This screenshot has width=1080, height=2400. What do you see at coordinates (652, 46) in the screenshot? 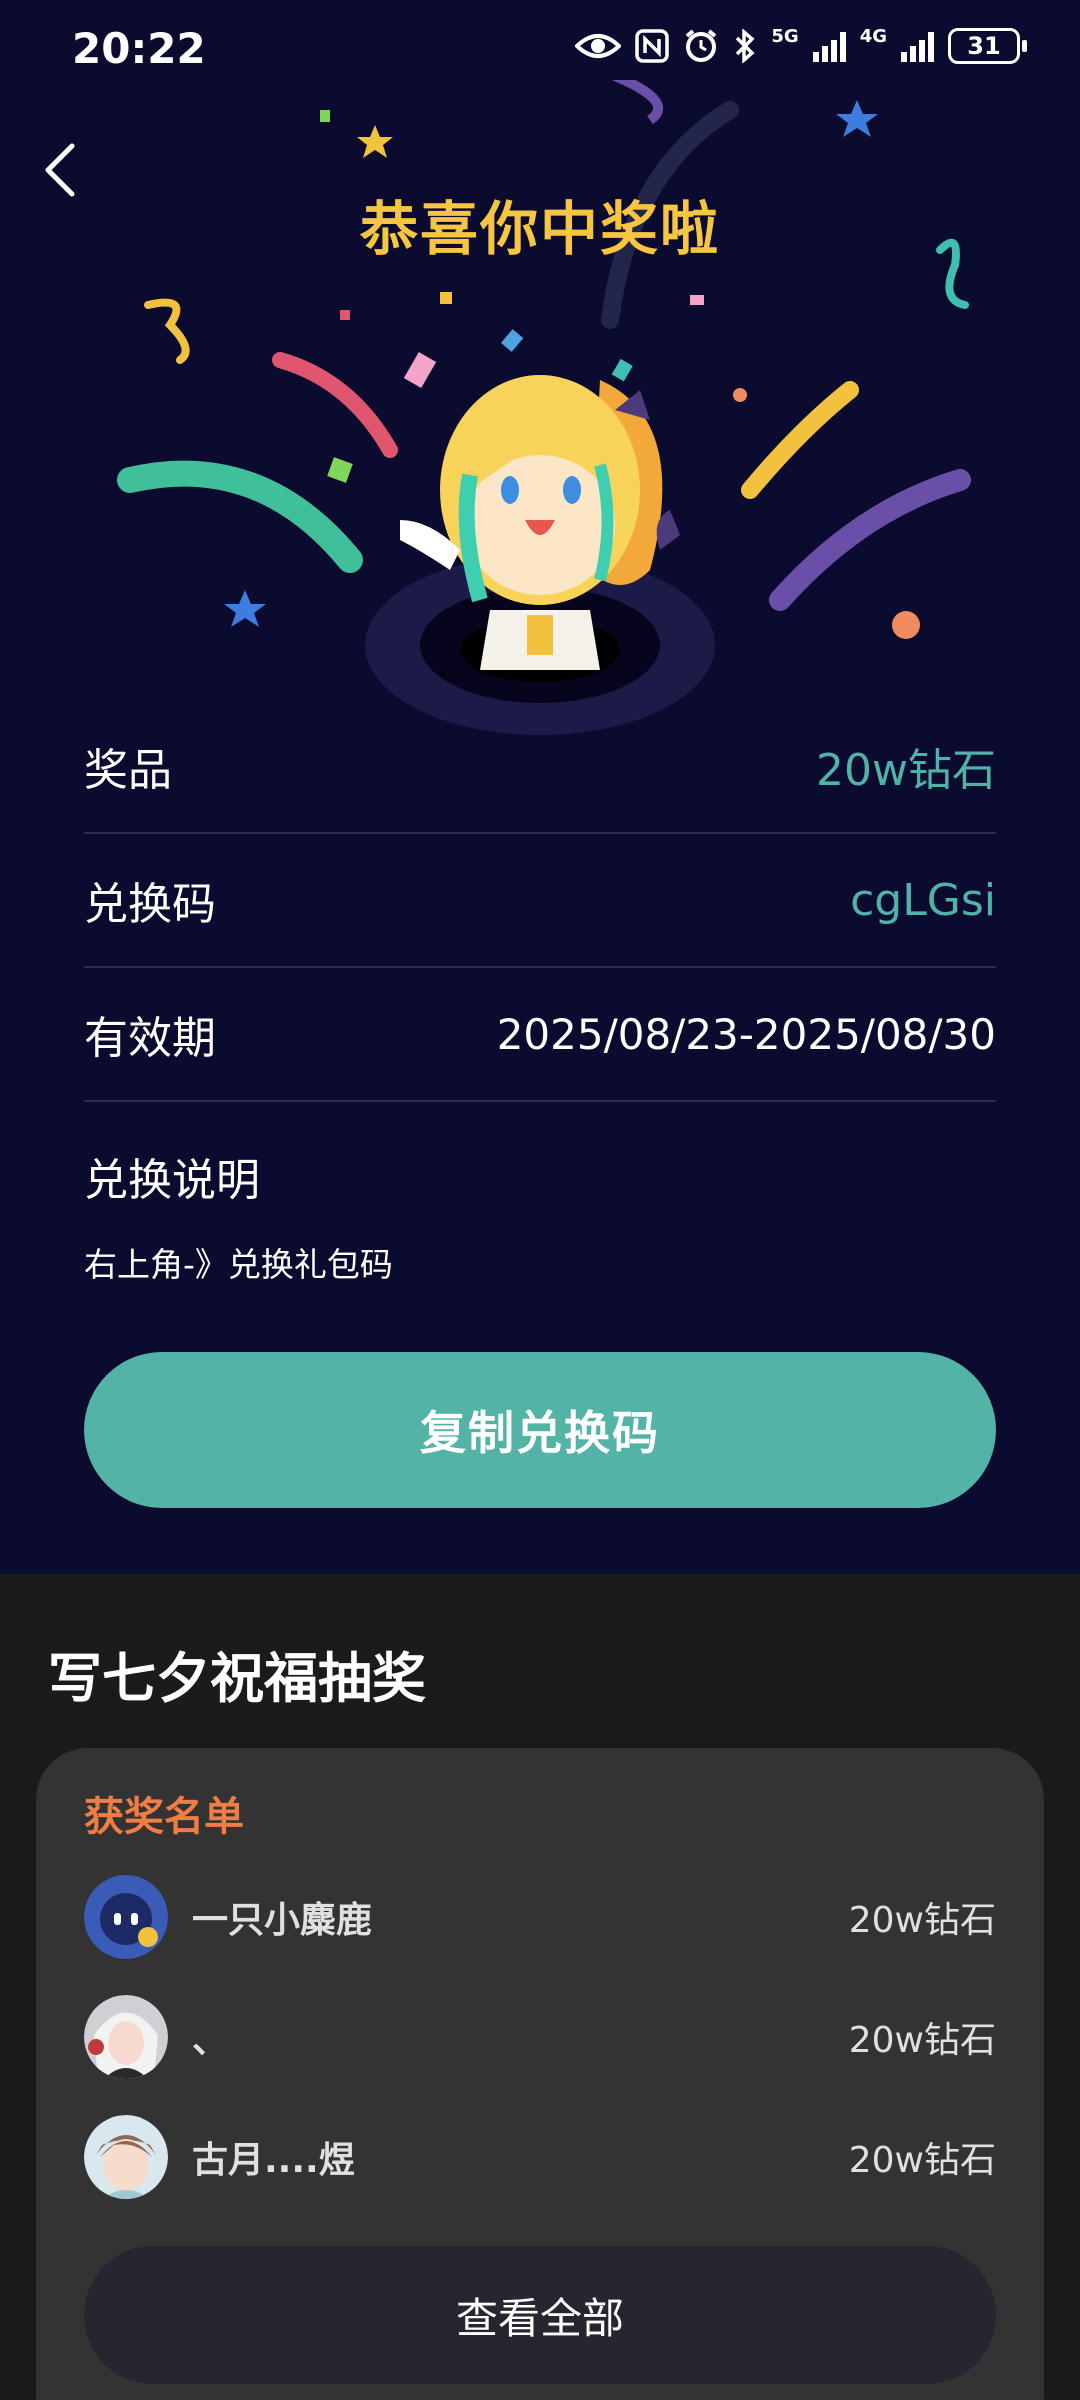
I see `nfc-icon` at bounding box center [652, 46].